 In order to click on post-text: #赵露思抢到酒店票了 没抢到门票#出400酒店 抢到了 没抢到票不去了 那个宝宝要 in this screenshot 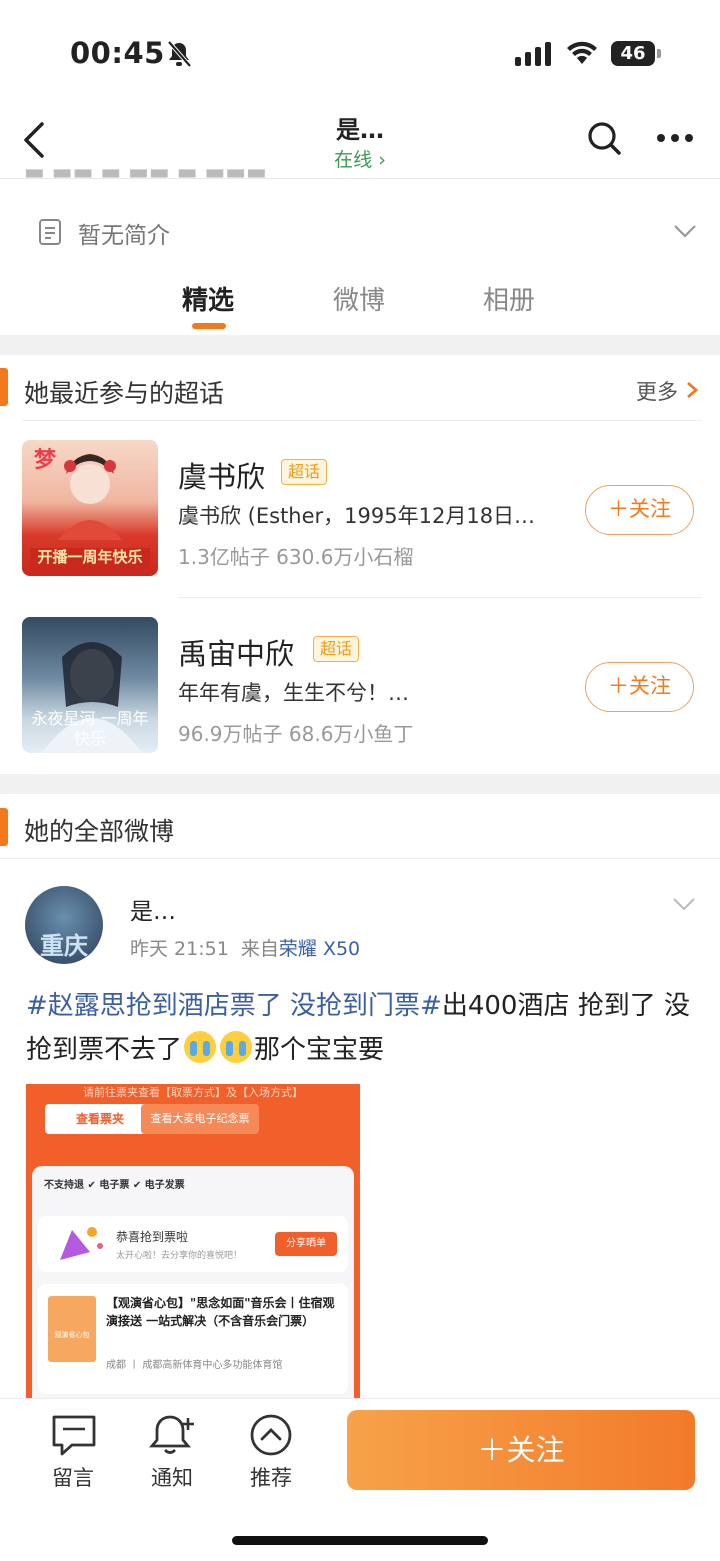, I will do `click(366, 1028)`.